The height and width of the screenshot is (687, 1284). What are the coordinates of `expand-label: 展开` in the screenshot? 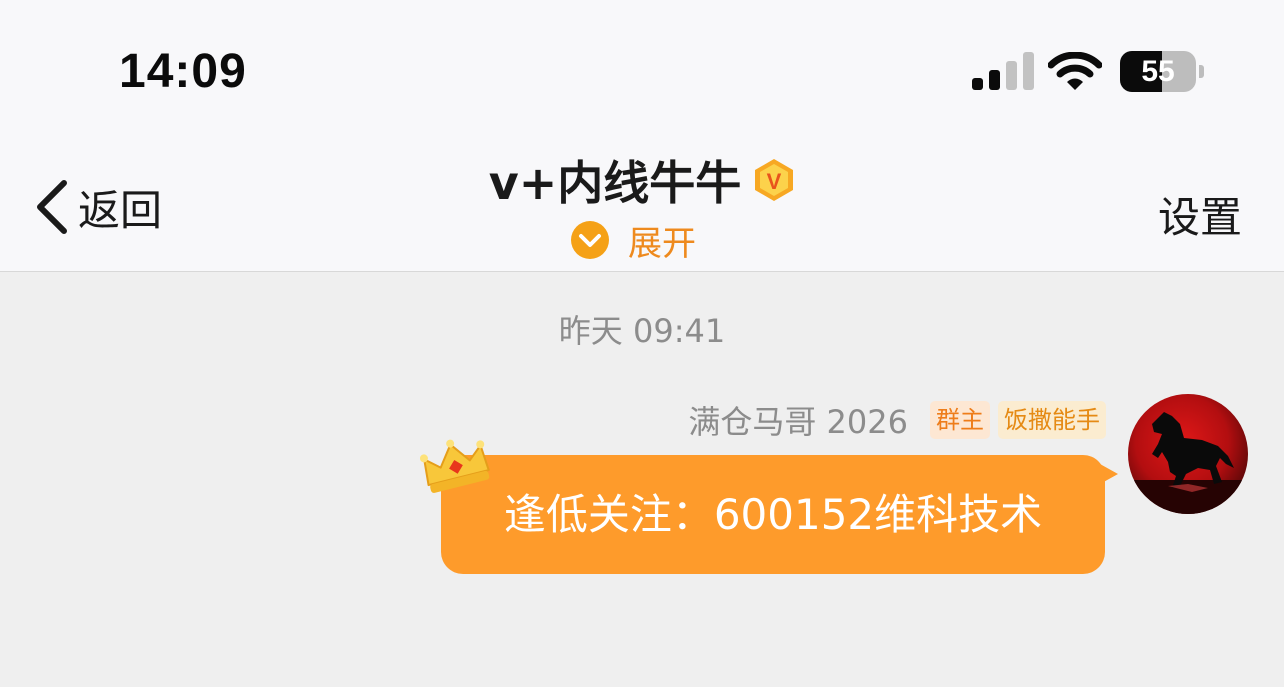 It's located at (662, 243).